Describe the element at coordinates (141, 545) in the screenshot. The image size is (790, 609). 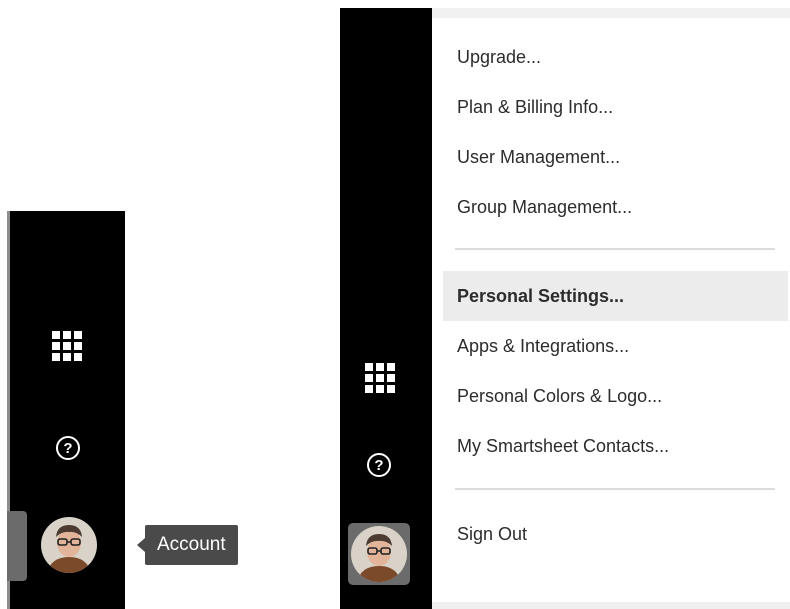
I see `tooltip-arrow` at that location.